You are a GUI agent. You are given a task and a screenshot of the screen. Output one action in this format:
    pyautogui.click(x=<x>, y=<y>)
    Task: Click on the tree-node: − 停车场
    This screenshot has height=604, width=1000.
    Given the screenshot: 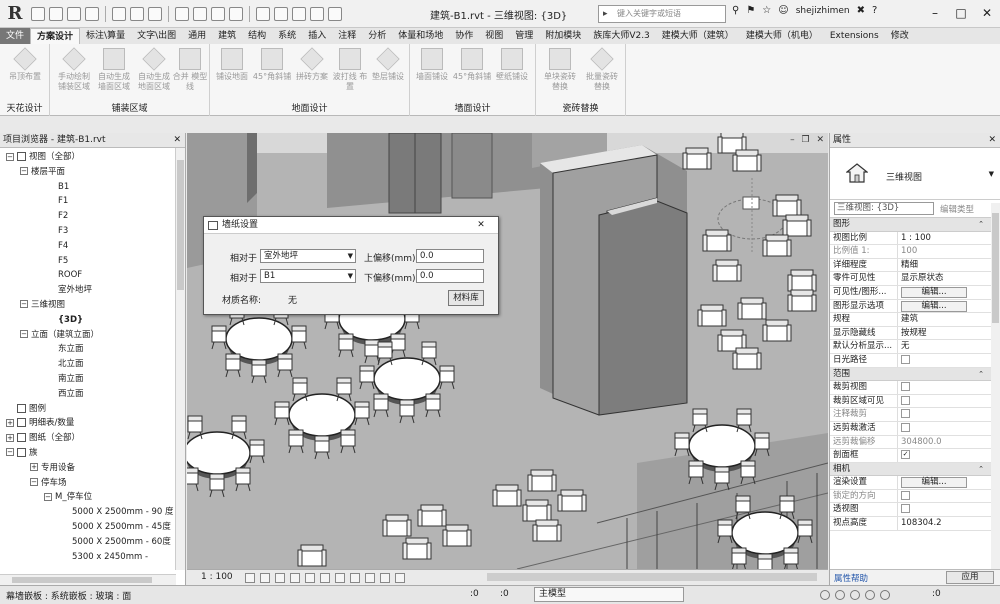 What is the action you would take?
    pyautogui.click(x=92, y=483)
    